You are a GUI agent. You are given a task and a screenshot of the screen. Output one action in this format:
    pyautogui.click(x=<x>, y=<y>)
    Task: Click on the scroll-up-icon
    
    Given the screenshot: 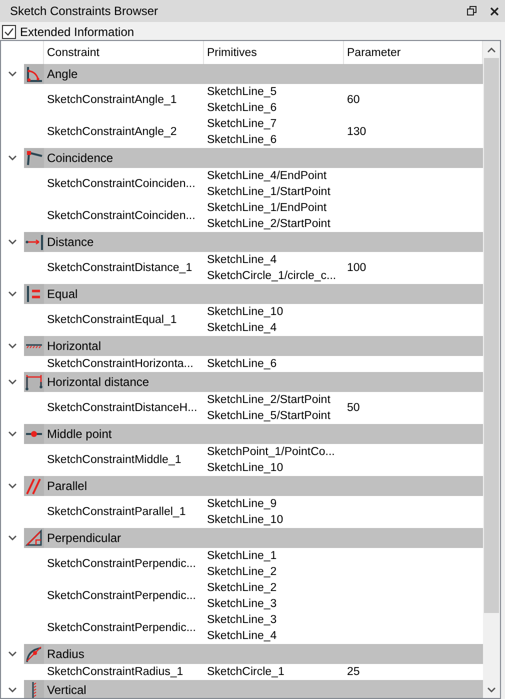 What is the action you would take?
    pyautogui.click(x=491, y=49)
    